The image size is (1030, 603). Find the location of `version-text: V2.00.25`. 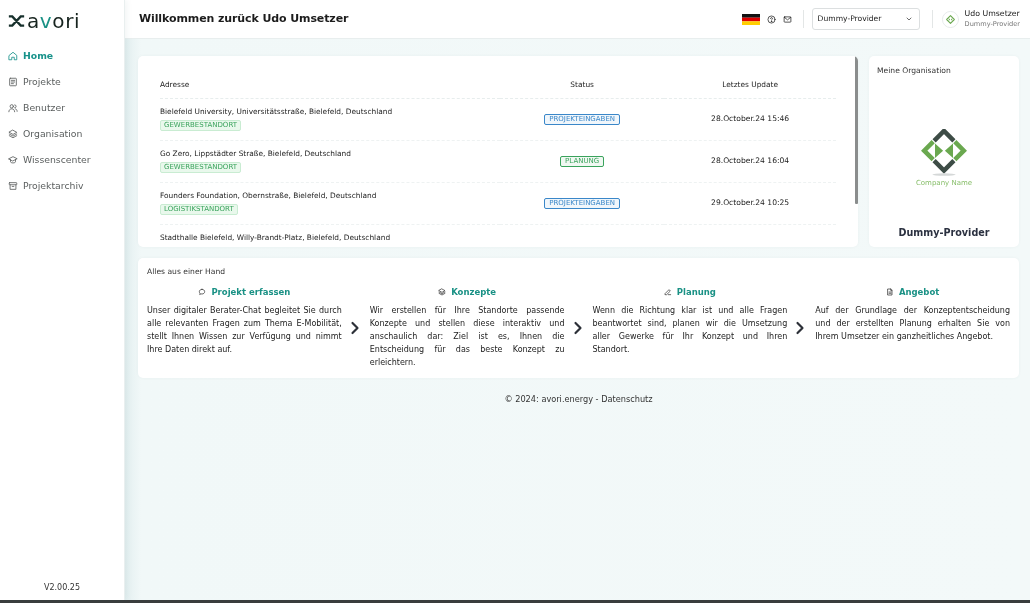

version-text: V2.00.25 is located at coordinates (62, 588).